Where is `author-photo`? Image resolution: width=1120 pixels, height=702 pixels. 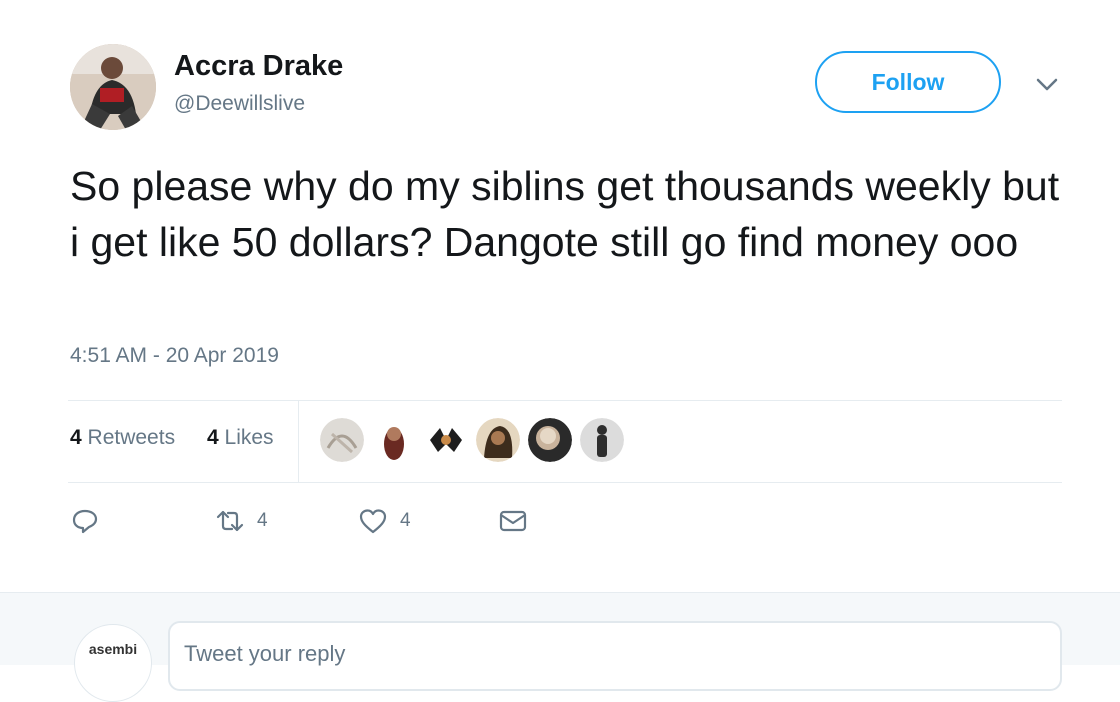 author-photo is located at coordinates (113, 87).